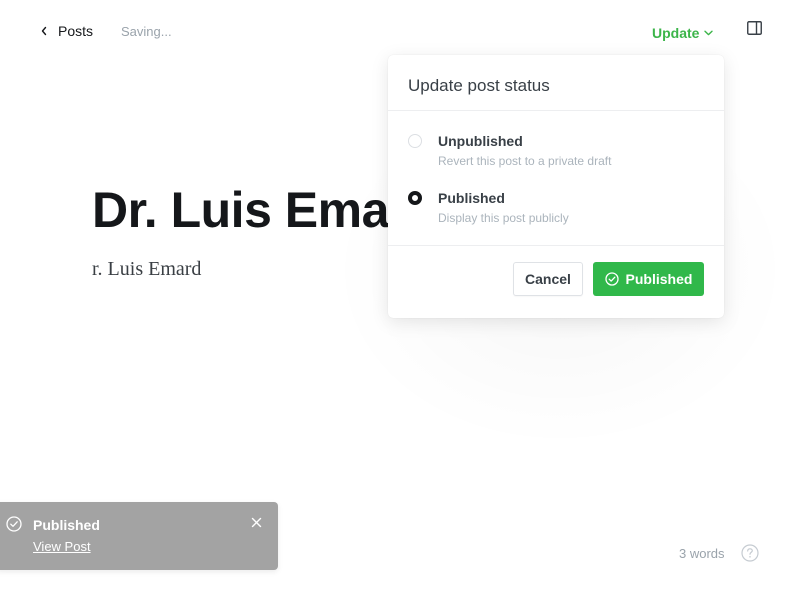  I want to click on published-toast: Published View Post, so click(139, 536).